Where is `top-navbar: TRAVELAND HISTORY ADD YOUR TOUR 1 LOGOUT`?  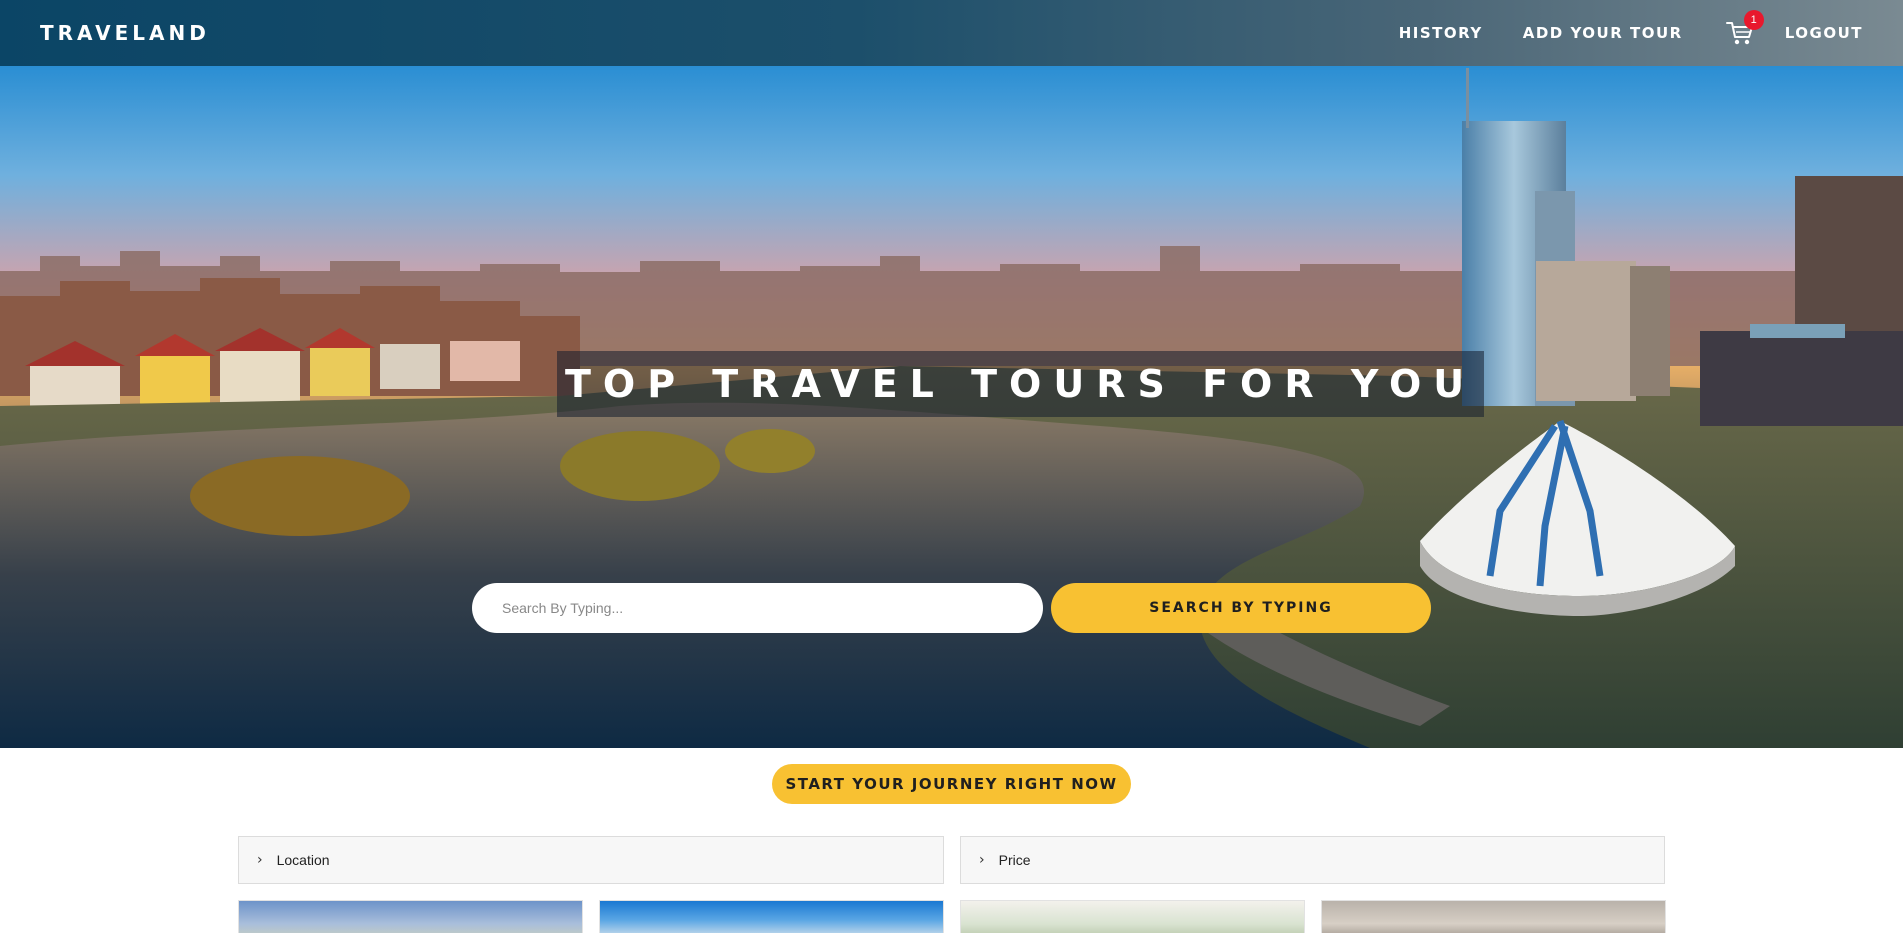
top-navbar: TRAVELAND HISTORY ADD YOUR TOUR 1 LOGOUT is located at coordinates (951, 33).